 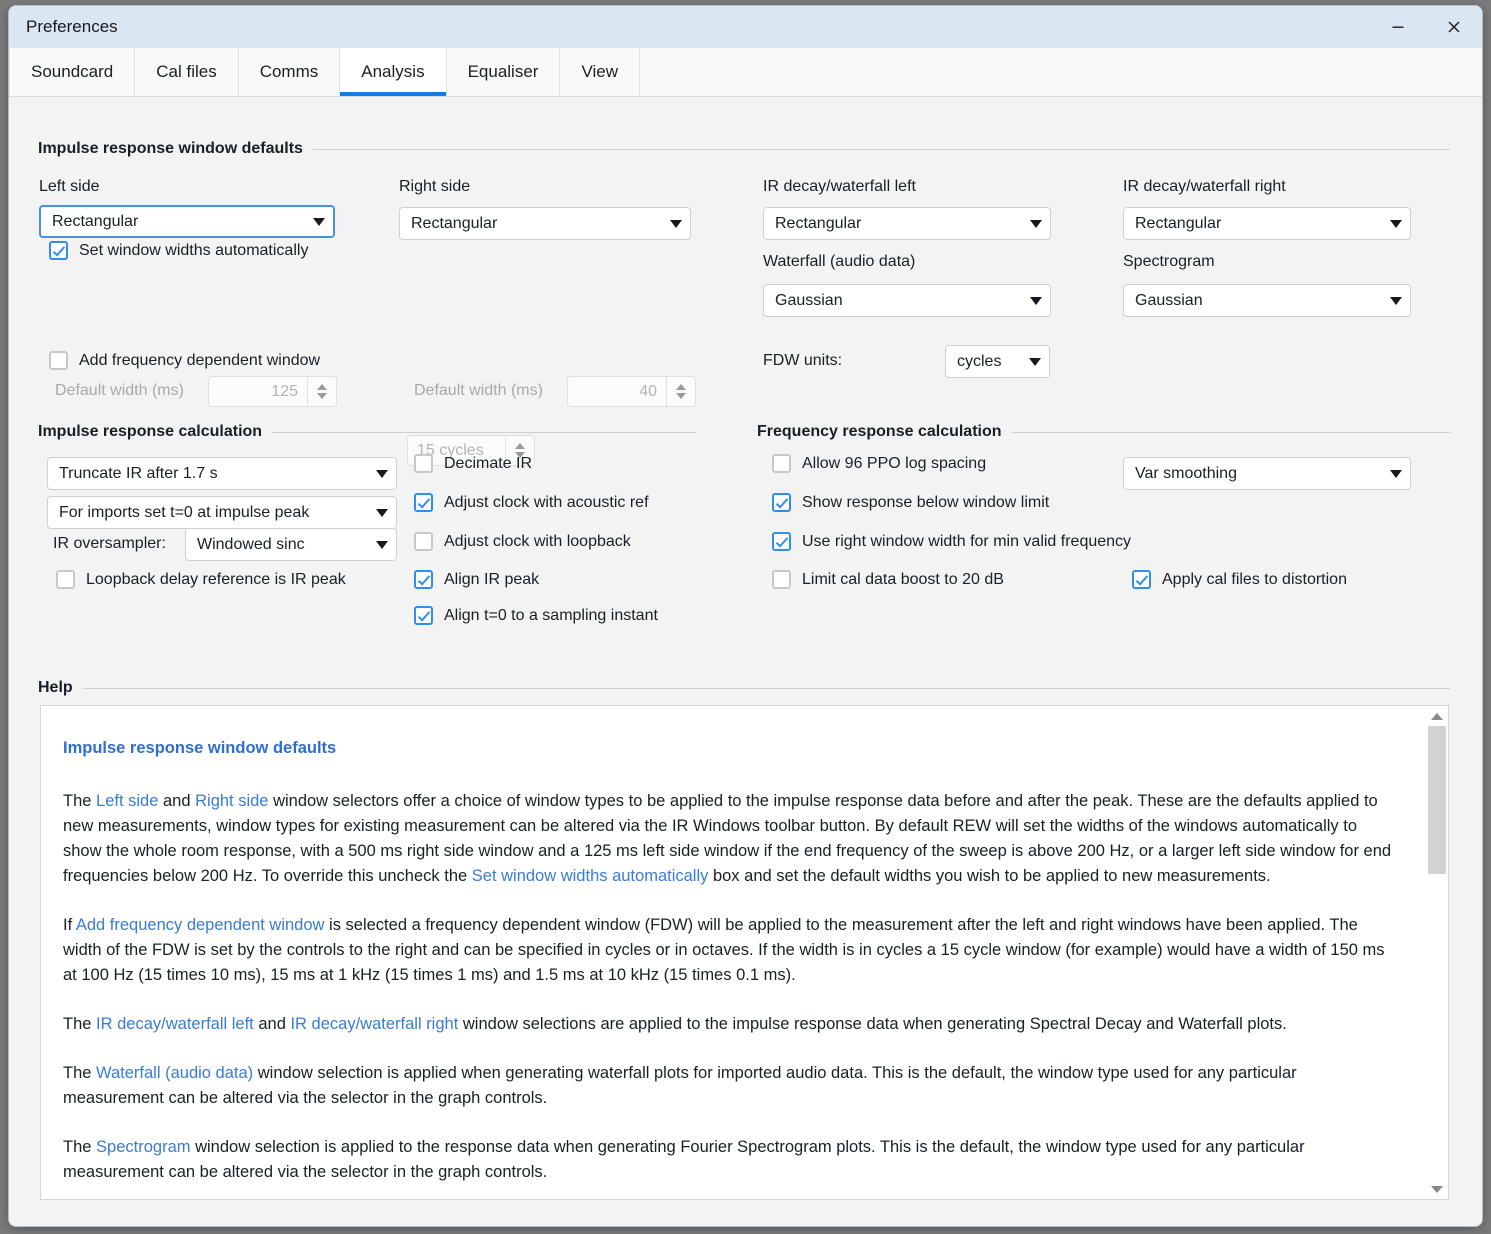 What do you see at coordinates (187, 221) in the screenshot?
I see `left-side-select: Rectangular` at bounding box center [187, 221].